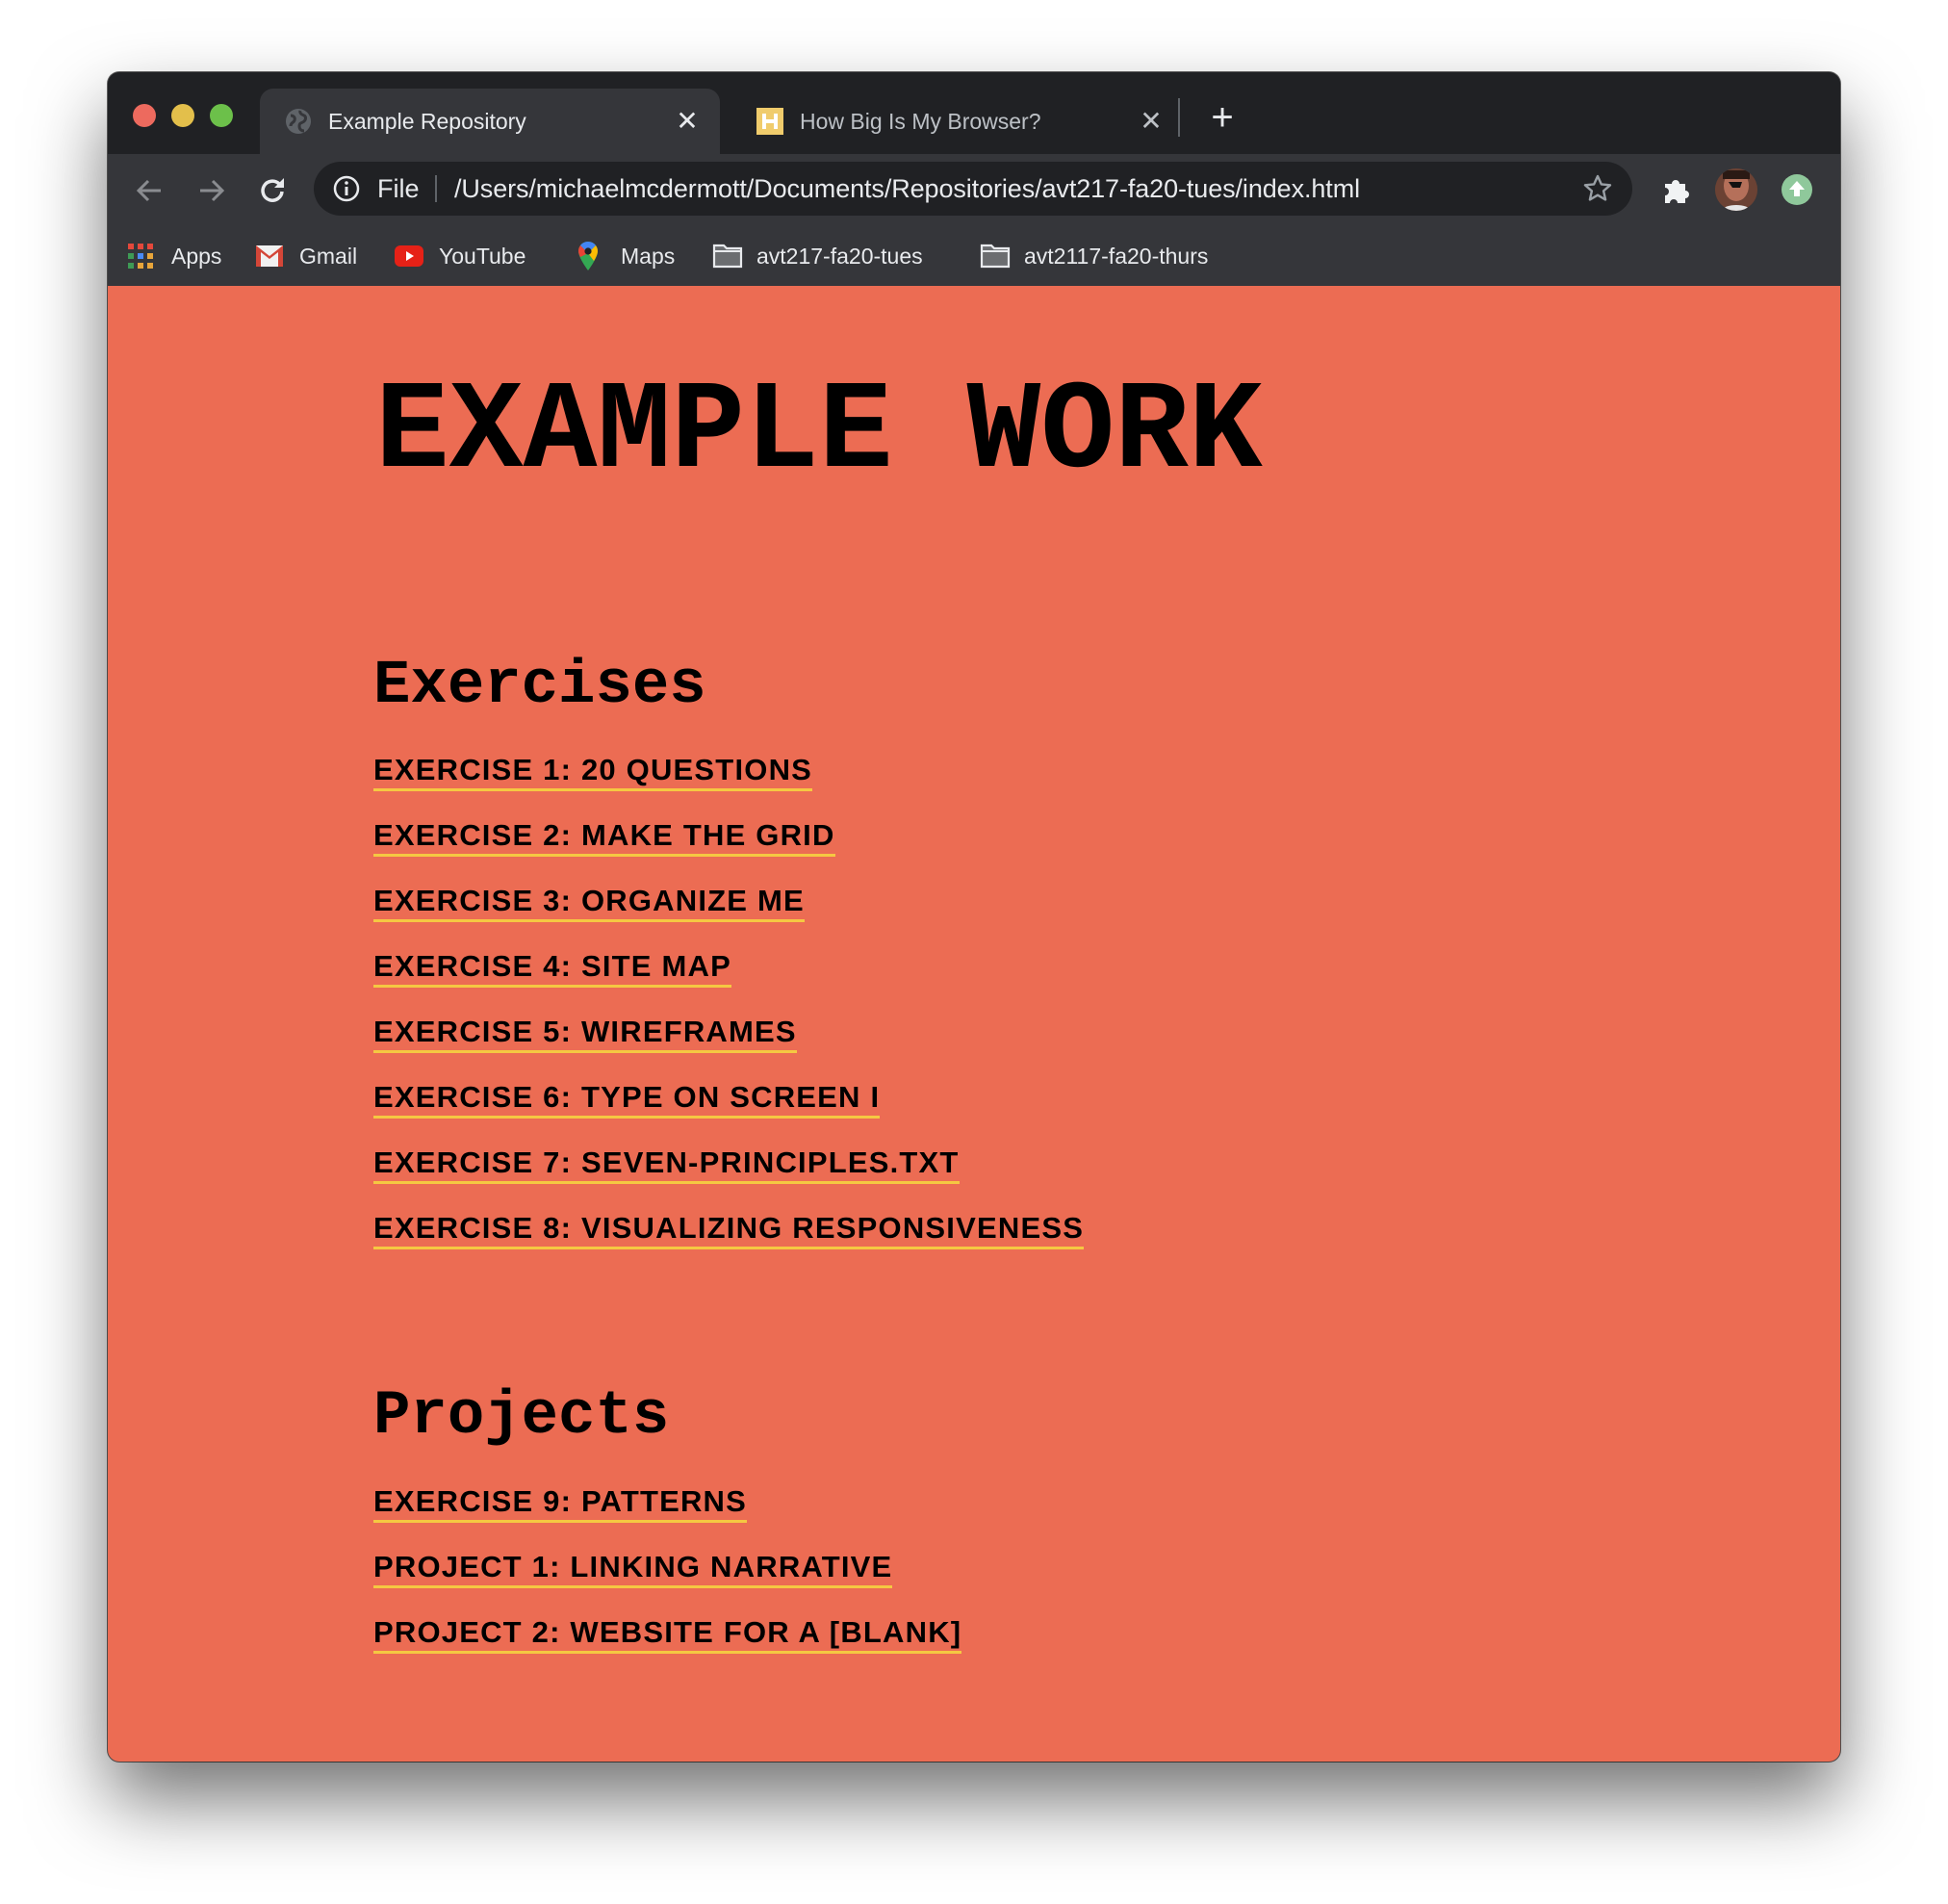  Describe the element at coordinates (627, 1100) in the screenshot. I see `link-exercise-6: EXERCISE 6: TYPE ON SCREEN I` at that location.